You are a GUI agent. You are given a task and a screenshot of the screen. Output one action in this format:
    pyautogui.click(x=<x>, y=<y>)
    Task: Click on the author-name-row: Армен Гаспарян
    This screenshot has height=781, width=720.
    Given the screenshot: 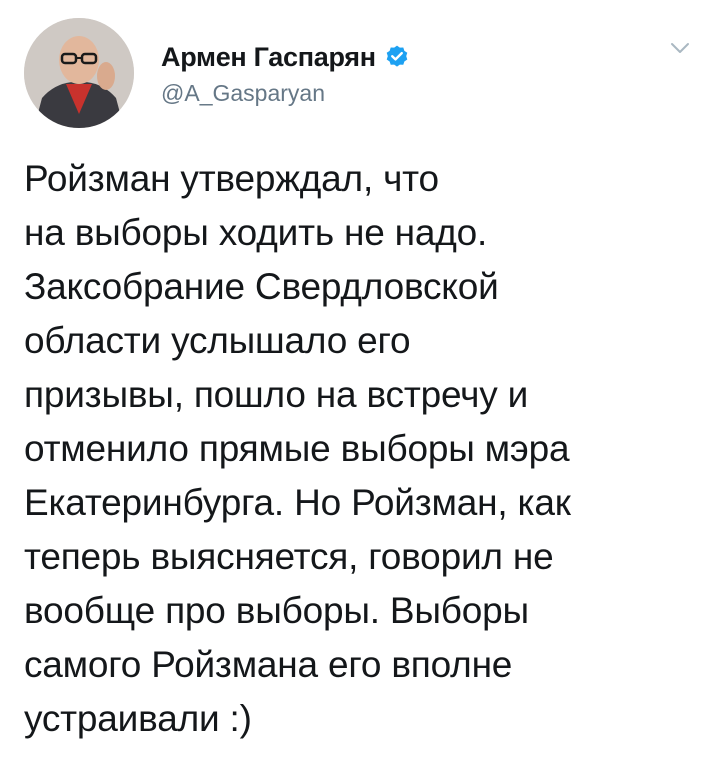 What is the action you would take?
    pyautogui.click(x=285, y=57)
    